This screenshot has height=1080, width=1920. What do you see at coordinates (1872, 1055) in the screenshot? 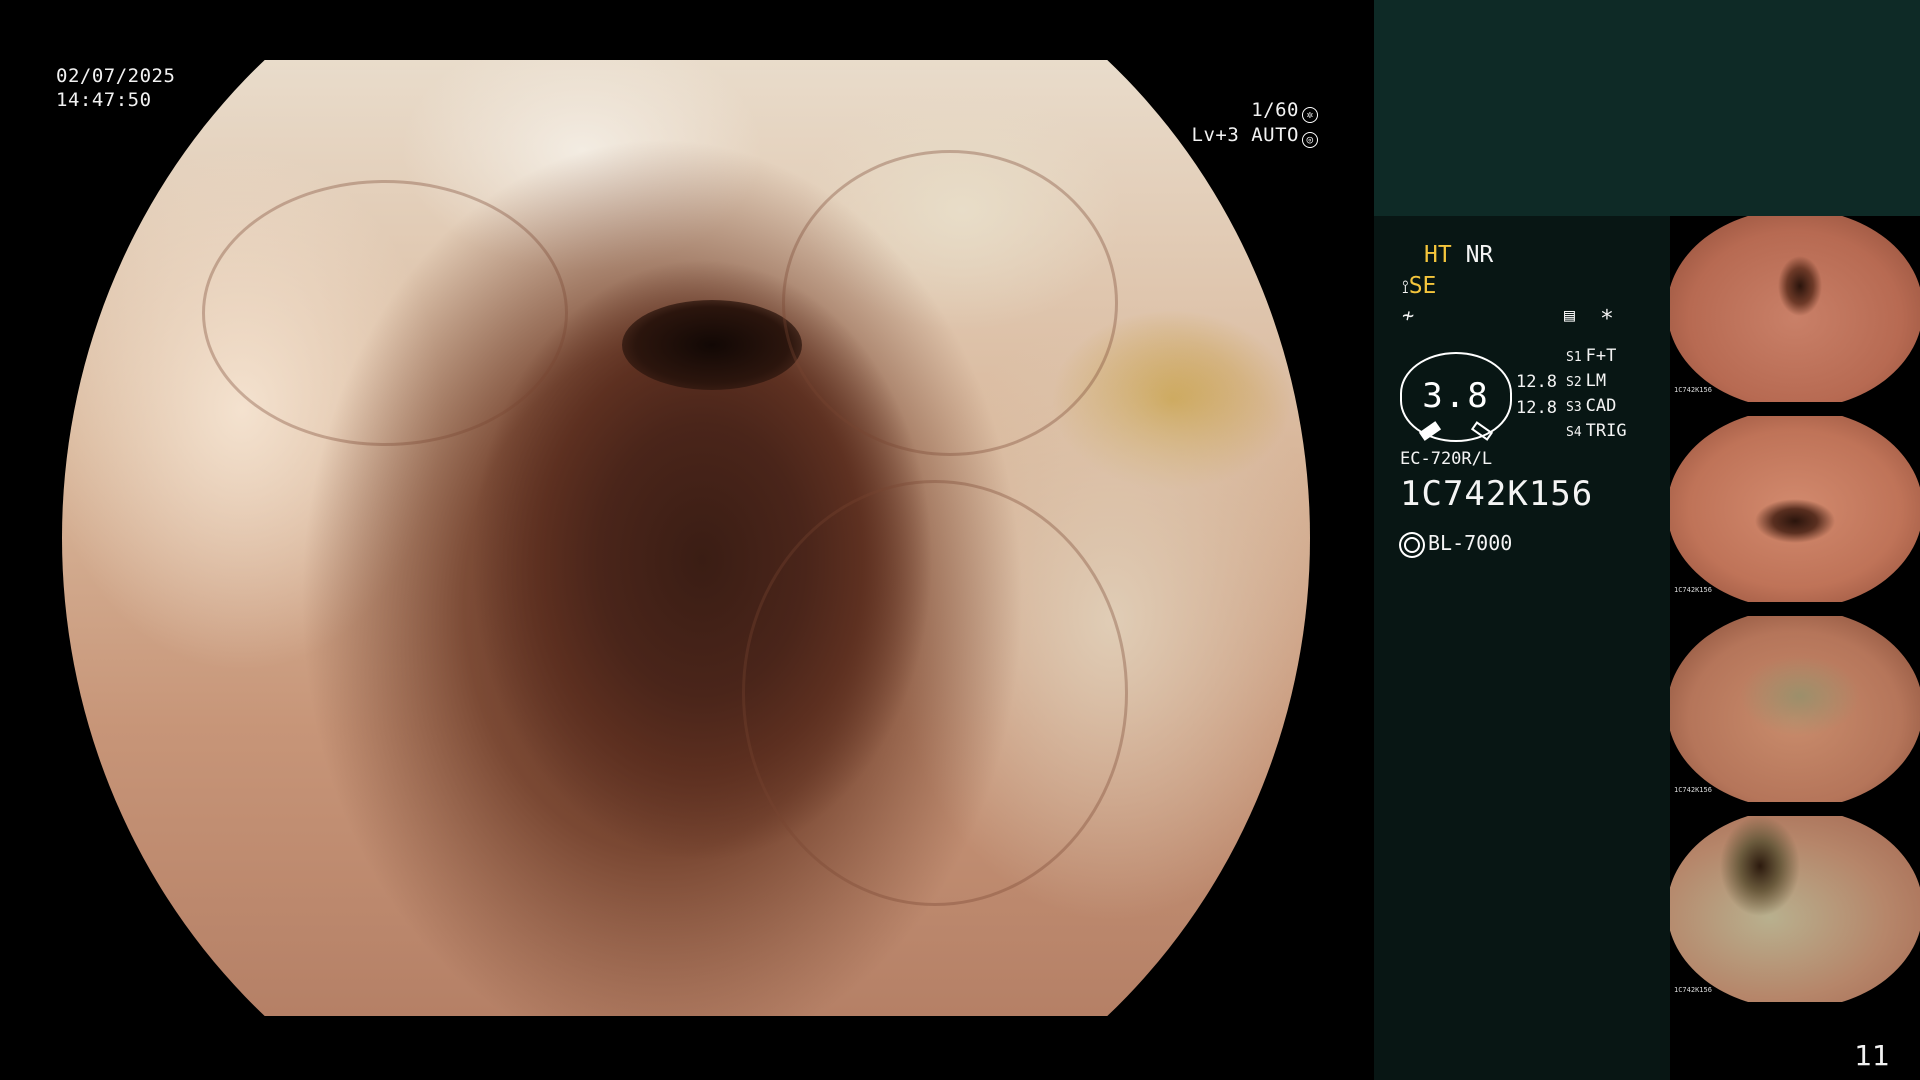
I see `capture-count: 11` at bounding box center [1872, 1055].